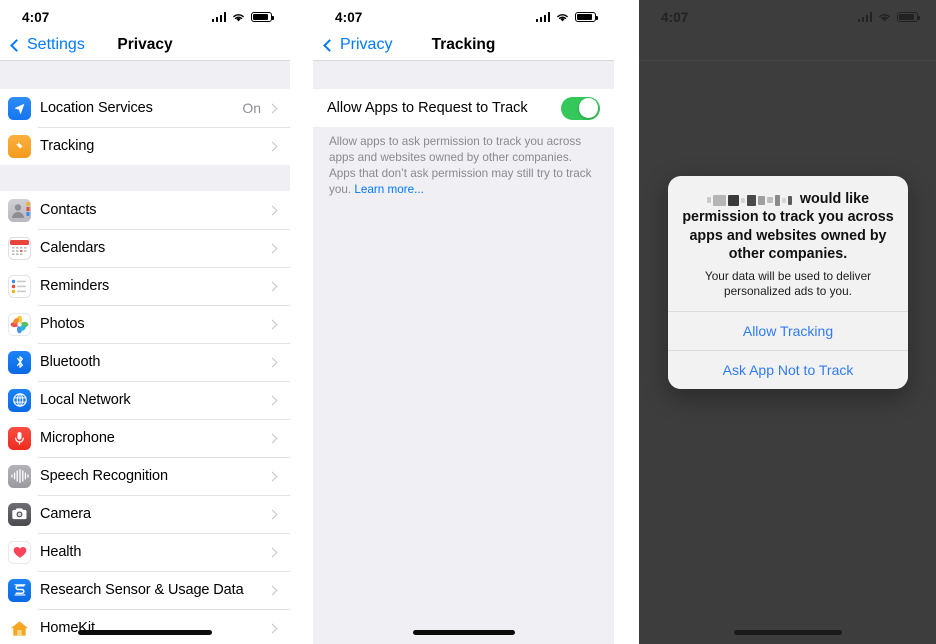 This screenshot has height=644, width=936. What do you see at coordinates (19, 362) in the screenshot?
I see `bluetooth-icon` at bounding box center [19, 362].